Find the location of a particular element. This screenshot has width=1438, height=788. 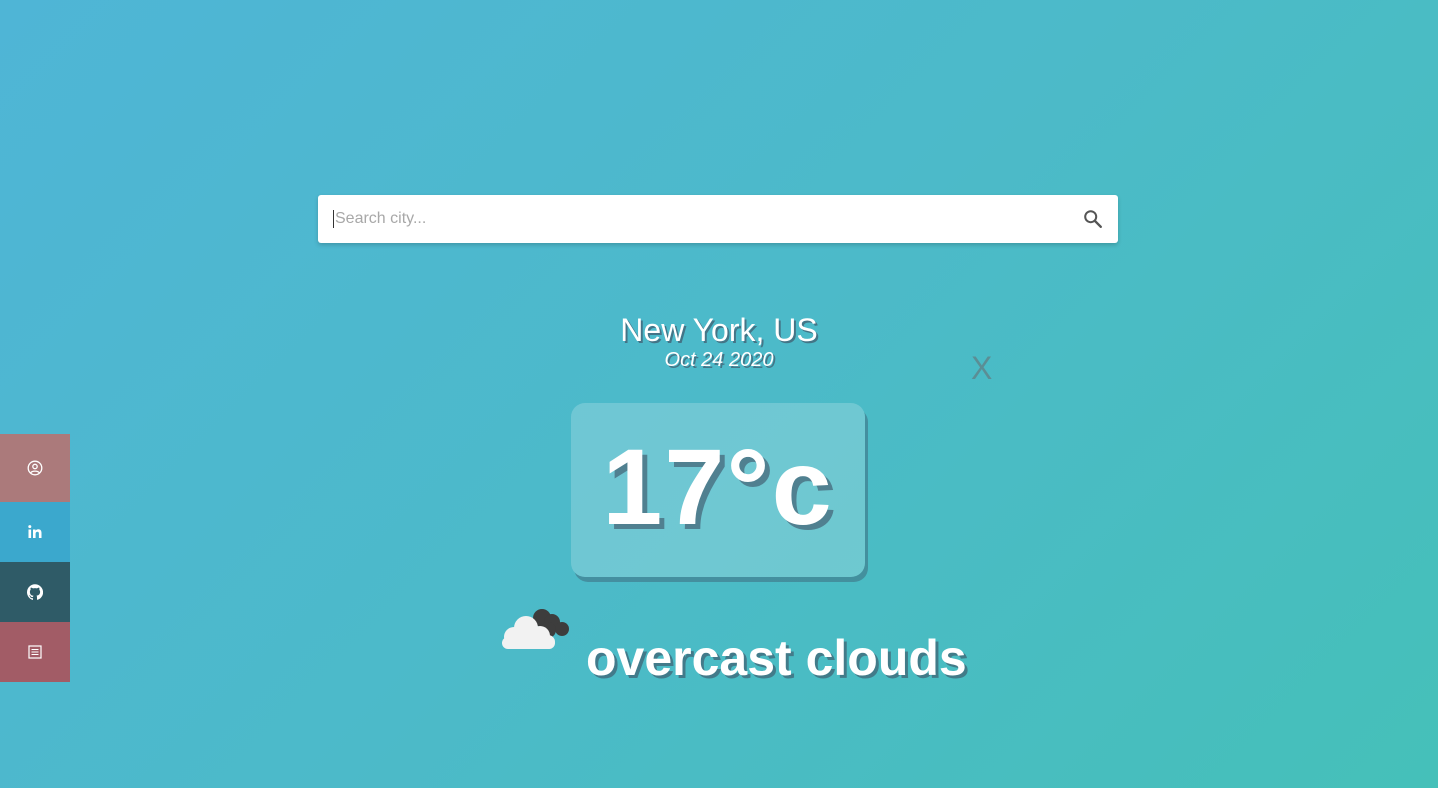

text-cursor is located at coordinates (333, 219).